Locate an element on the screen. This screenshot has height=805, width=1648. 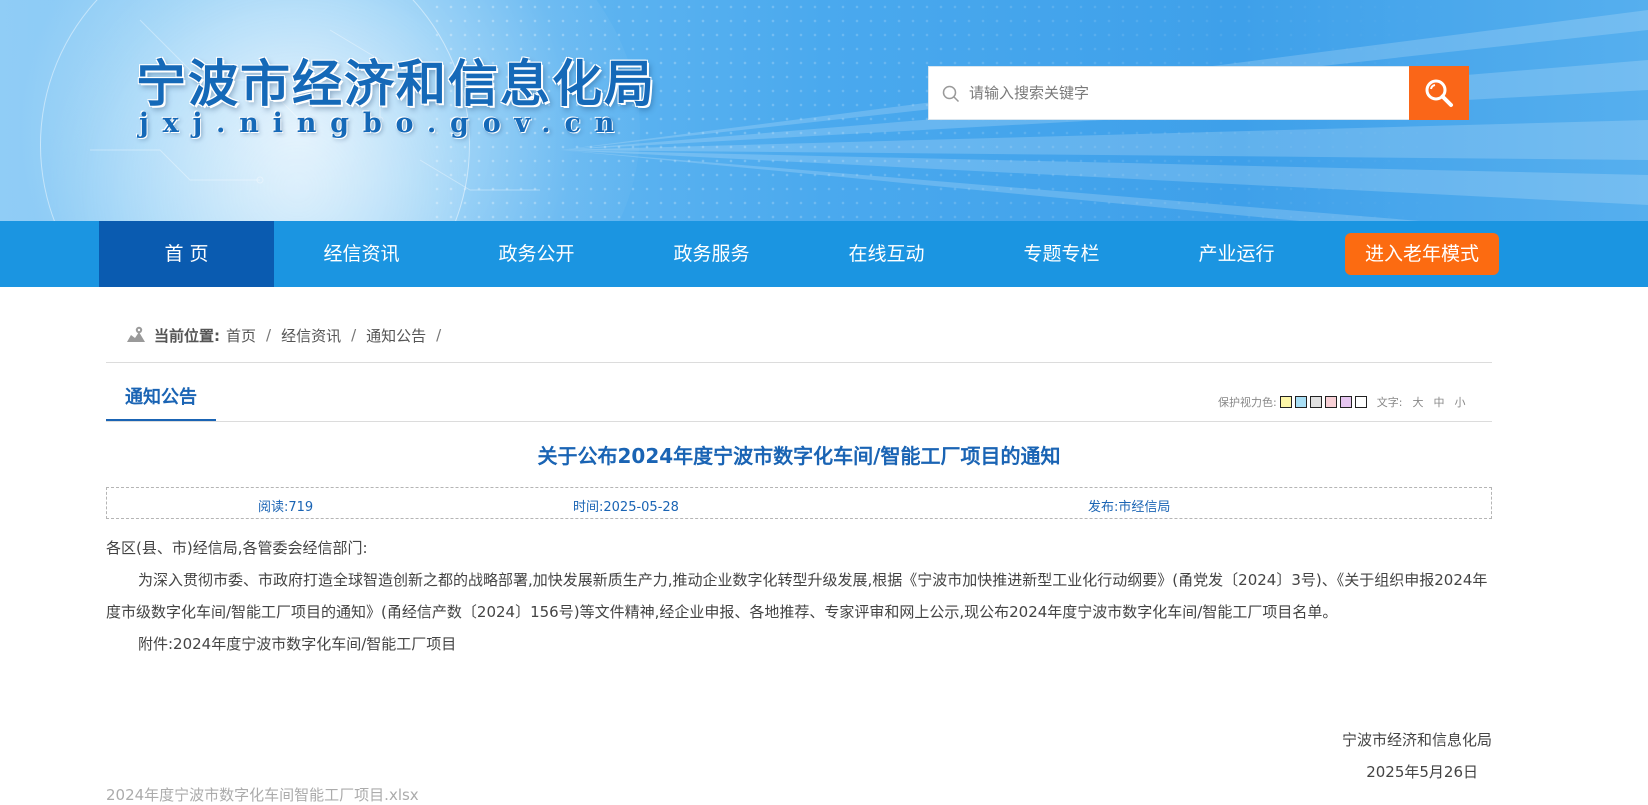
nav-item-special-topics: 专题专栏 is located at coordinates (1061, 254).